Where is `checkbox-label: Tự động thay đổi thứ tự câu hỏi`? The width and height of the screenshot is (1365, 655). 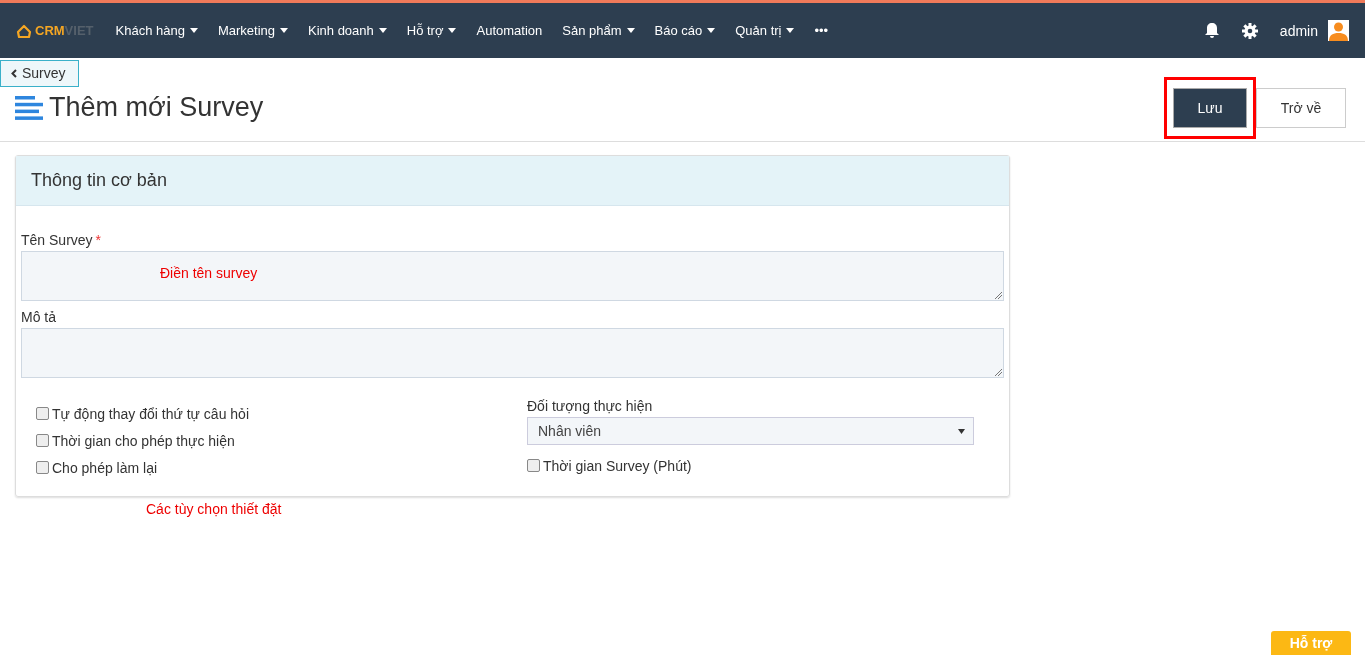 checkbox-label: Tự động thay đổi thứ tự câu hỏi is located at coordinates (150, 413).